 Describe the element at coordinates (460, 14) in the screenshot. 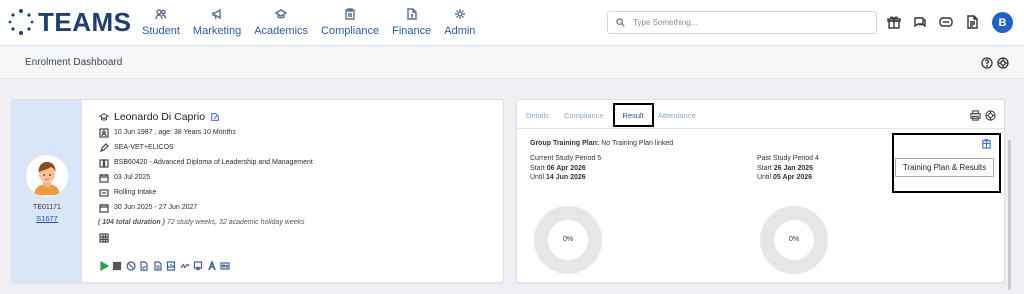

I see `gear-icon` at that location.